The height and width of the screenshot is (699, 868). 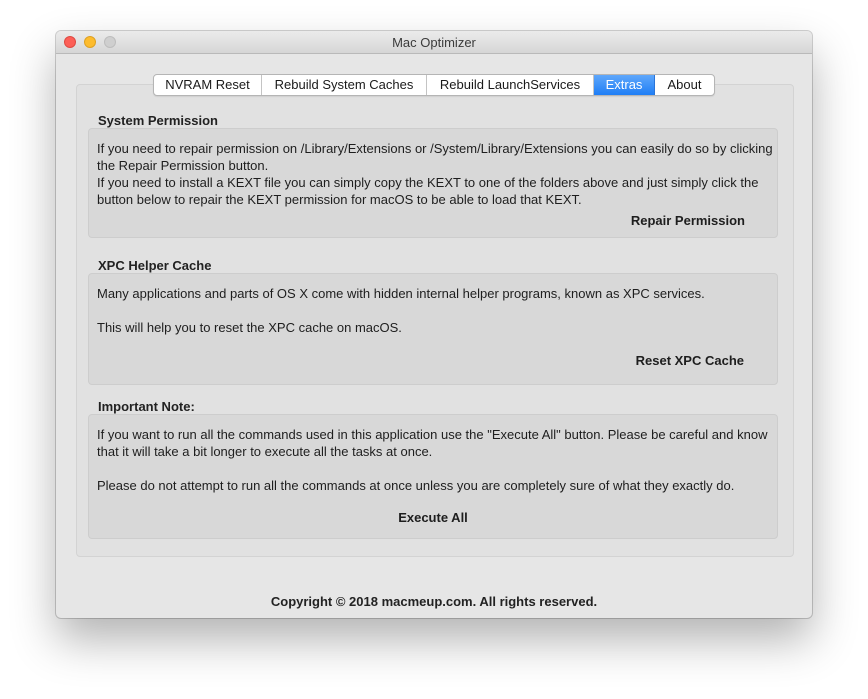 I want to click on title-bar: Mac Optimizer, so click(x=434, y=42).